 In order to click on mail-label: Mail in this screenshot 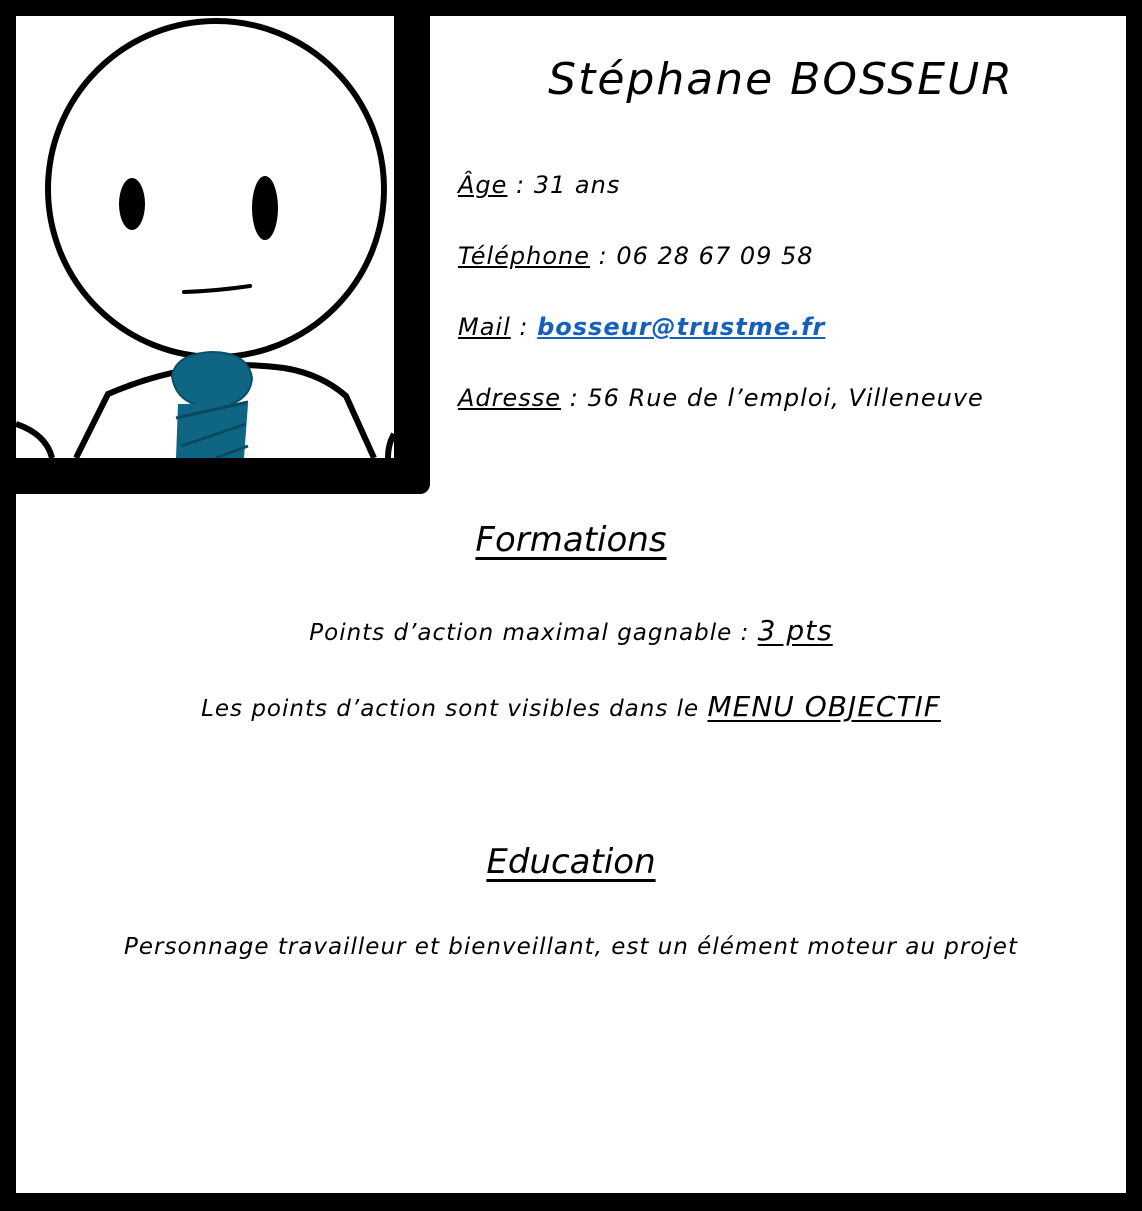, I will do `click(484, 327)`.